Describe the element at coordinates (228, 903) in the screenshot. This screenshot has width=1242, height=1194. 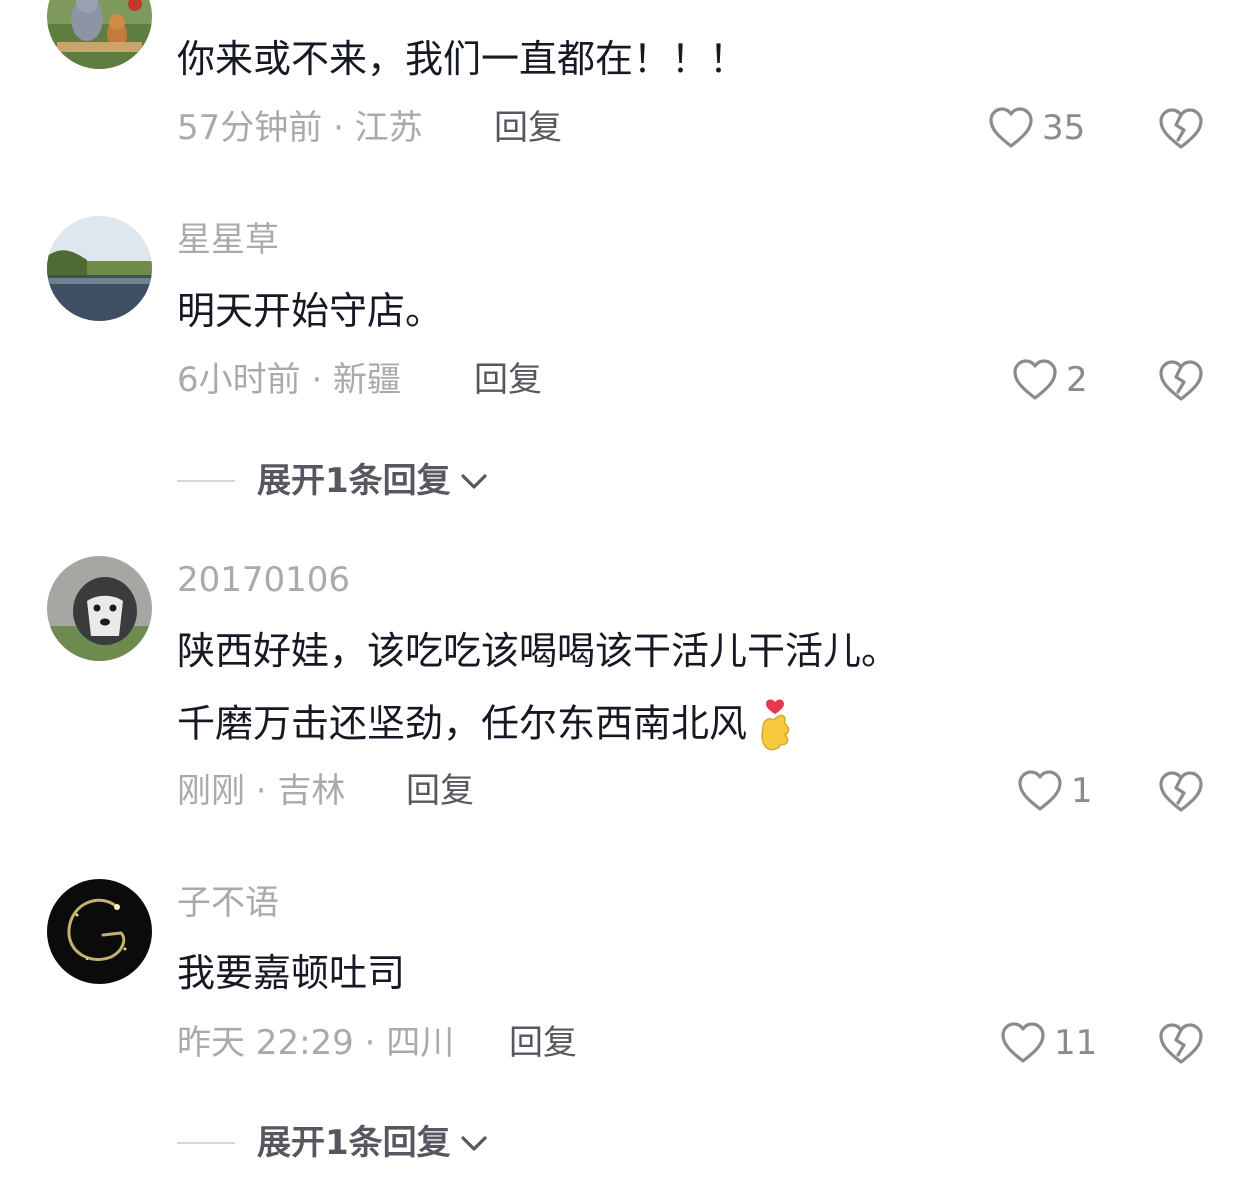
I see `username: 子不语` at that location.